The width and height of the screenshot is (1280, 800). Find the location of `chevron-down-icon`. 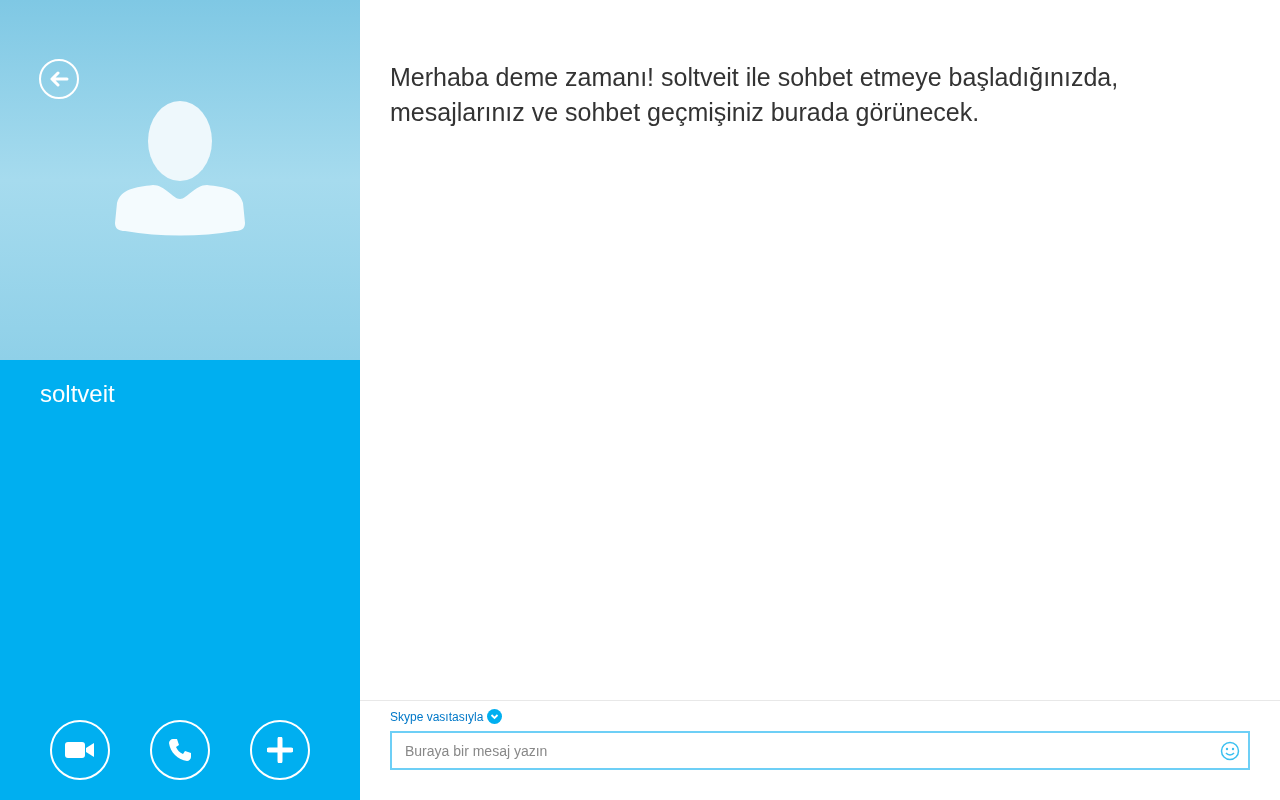

chevron-down-icon is located at coordinates (495, 716).